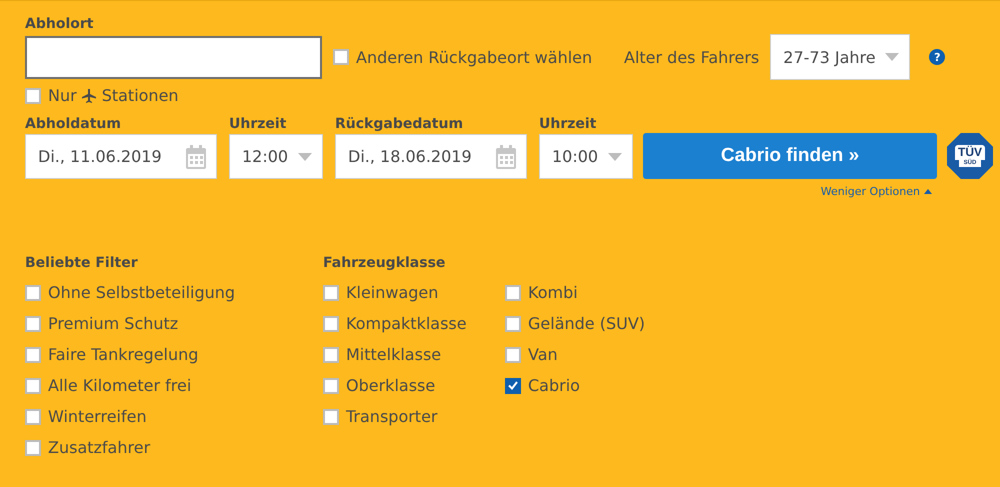 The width and height of the screenshot is (1000, 487). What do you see at coordinates (414, 385) in the screenshot?
I see `filter-option: Oberklasse` at bounding box center [414, 385].